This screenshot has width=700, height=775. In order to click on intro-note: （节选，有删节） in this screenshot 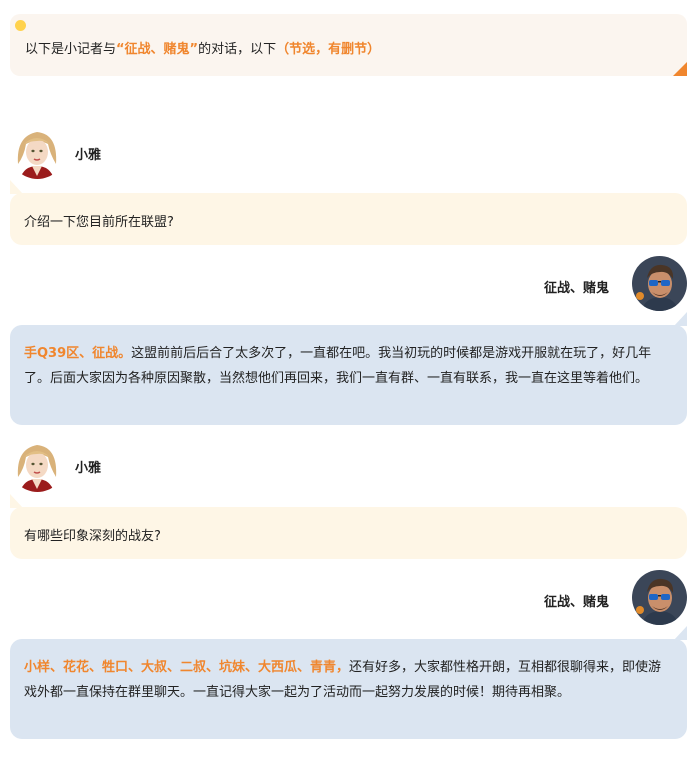, I will do `click(328, 49)`.